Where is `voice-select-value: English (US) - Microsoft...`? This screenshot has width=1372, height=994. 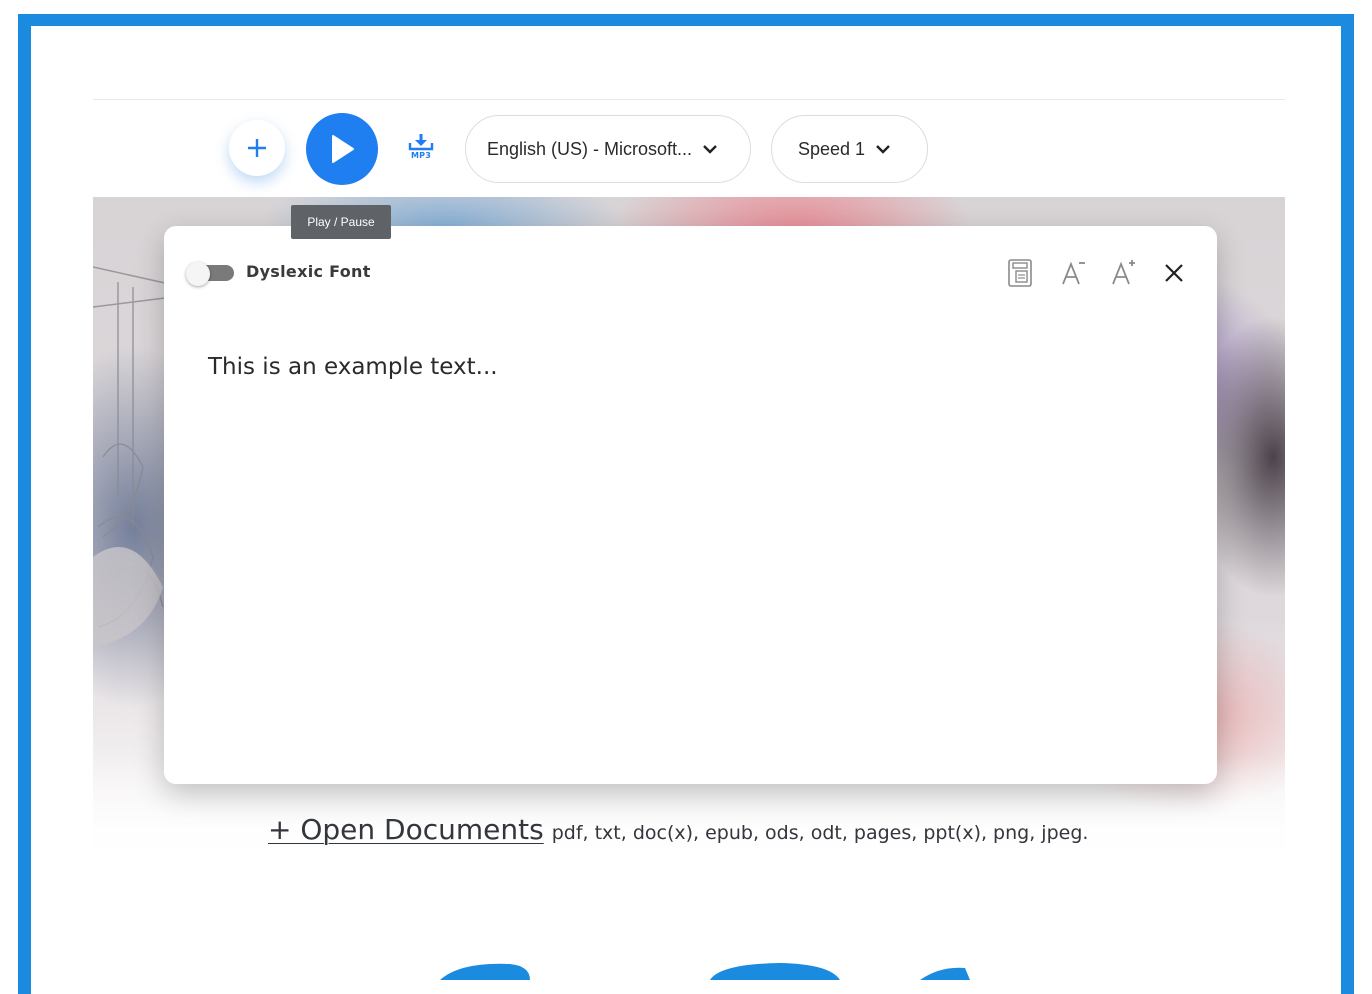
voice-select-value: English (US) - Microsoft... is located at coordinates (590, 148).